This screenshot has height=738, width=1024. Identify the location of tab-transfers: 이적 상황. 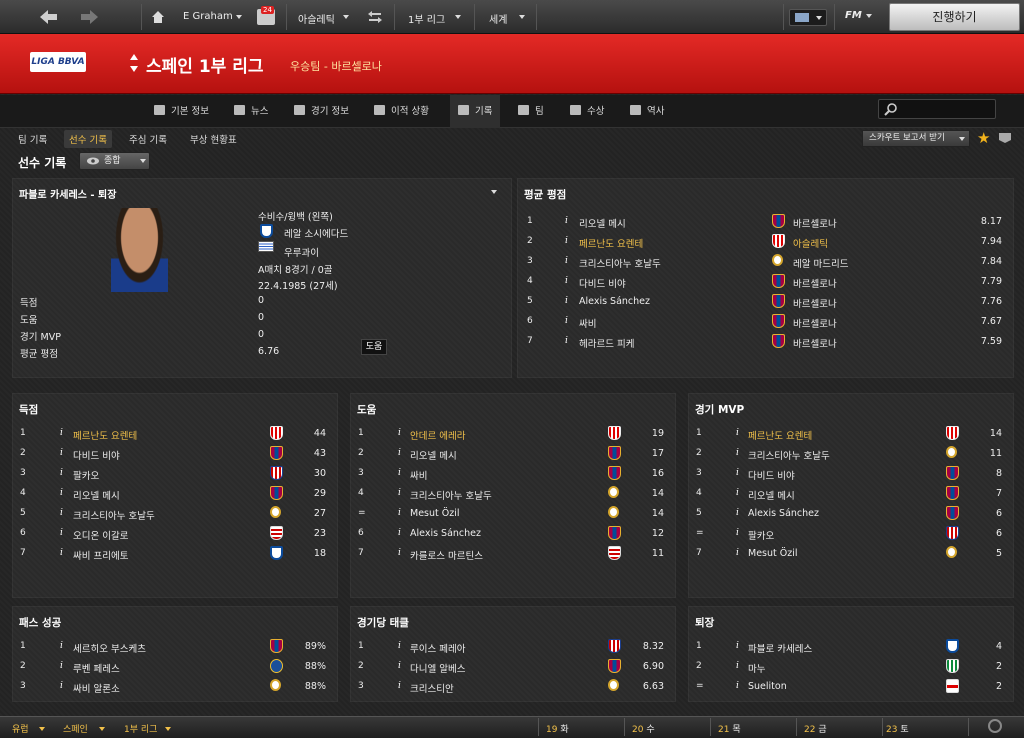
(401, 111).